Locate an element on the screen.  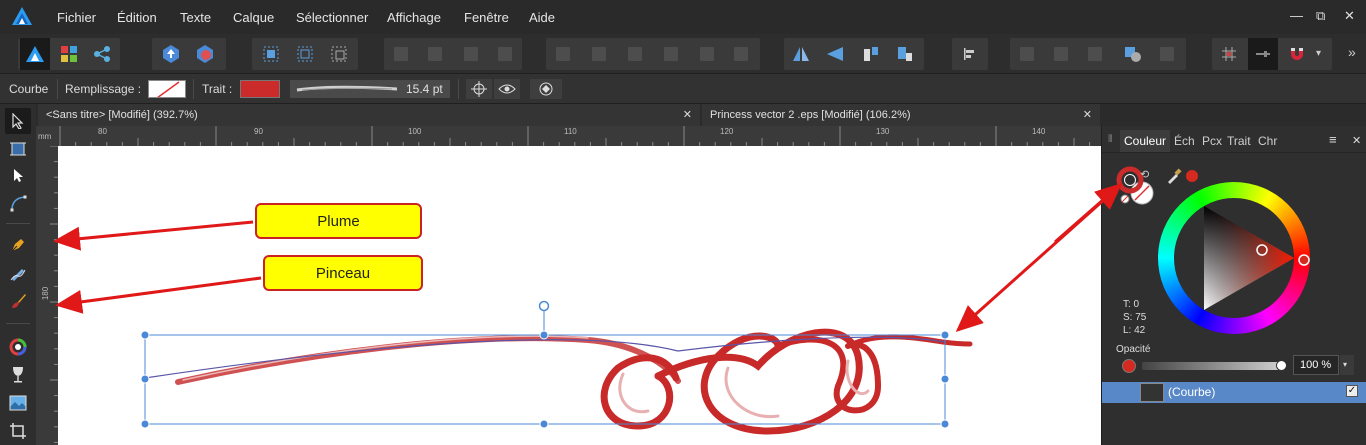
menu-fichier: Fichier is located at coordinates (76, 17).